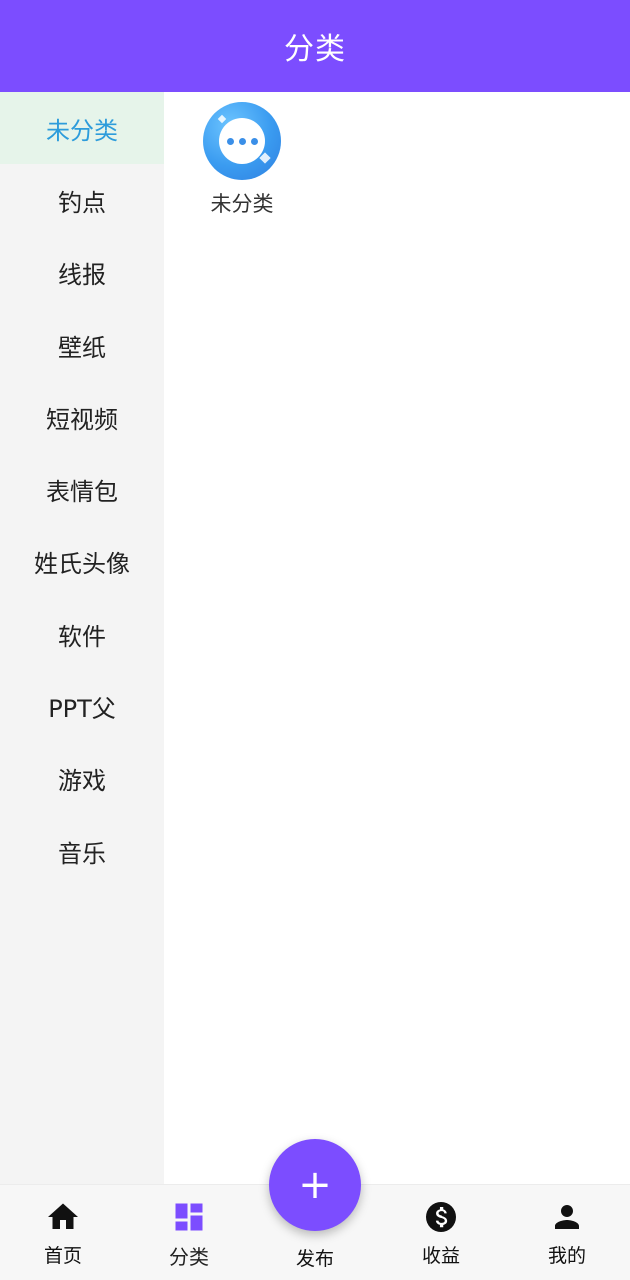 This screenshot has height=1280, width=630. I want to click on category-tile-uncategorized: 未分类, so click(242, 160).